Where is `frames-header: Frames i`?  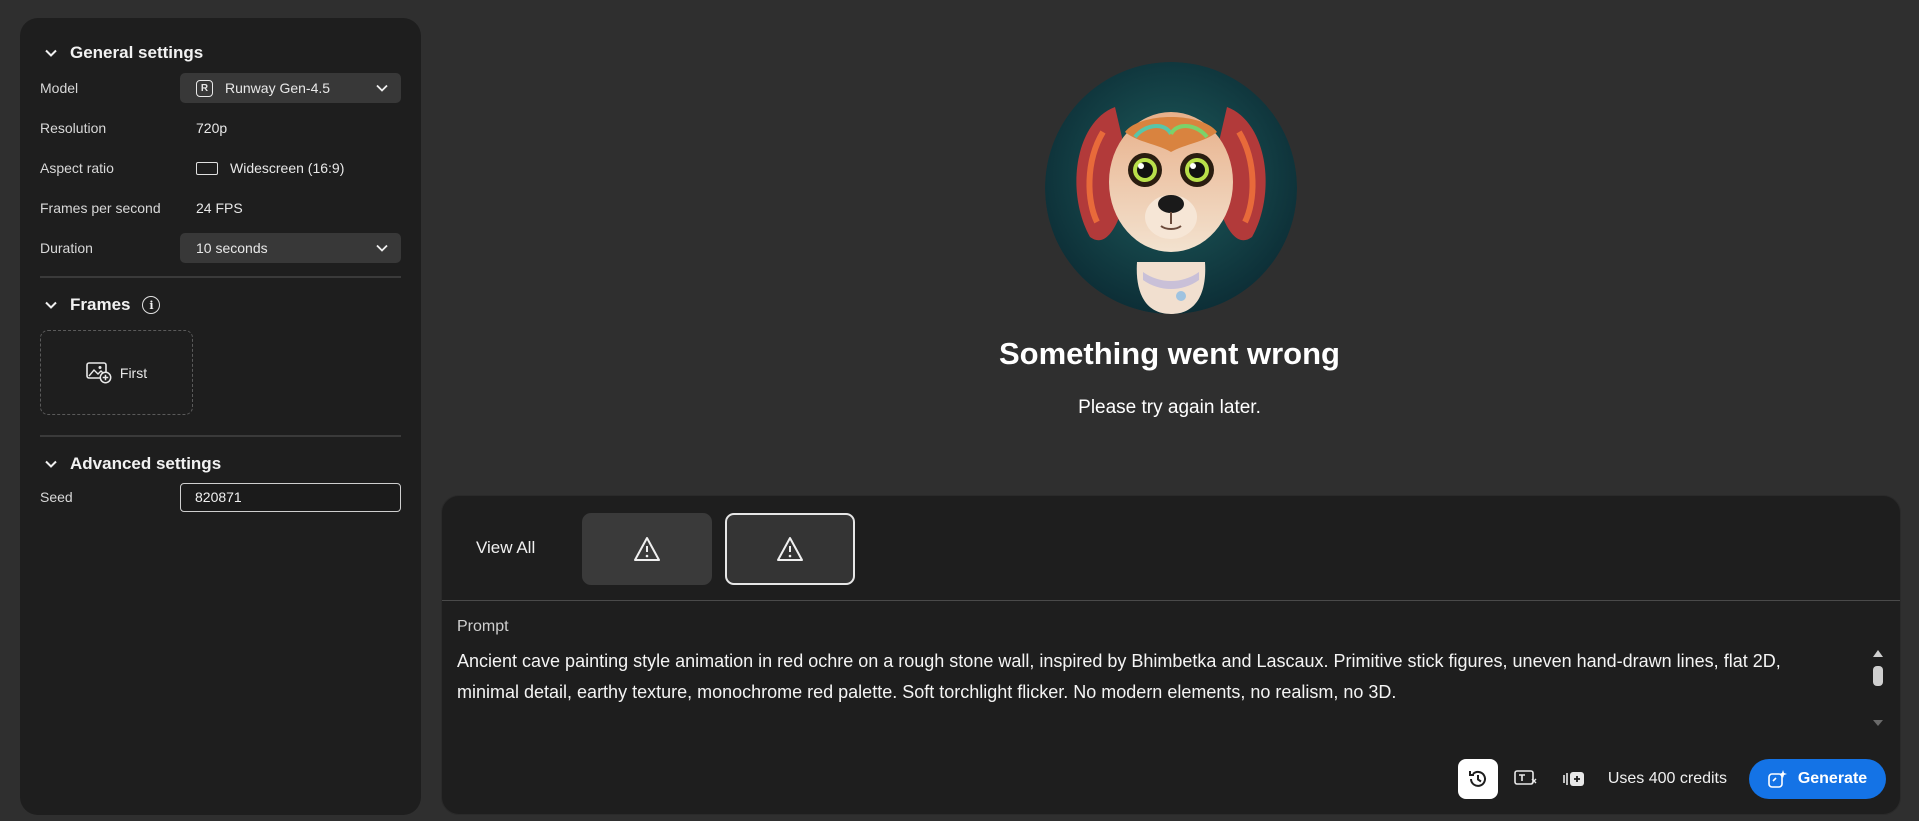 frames-header: Frames i is located at coordinates (220, 305).